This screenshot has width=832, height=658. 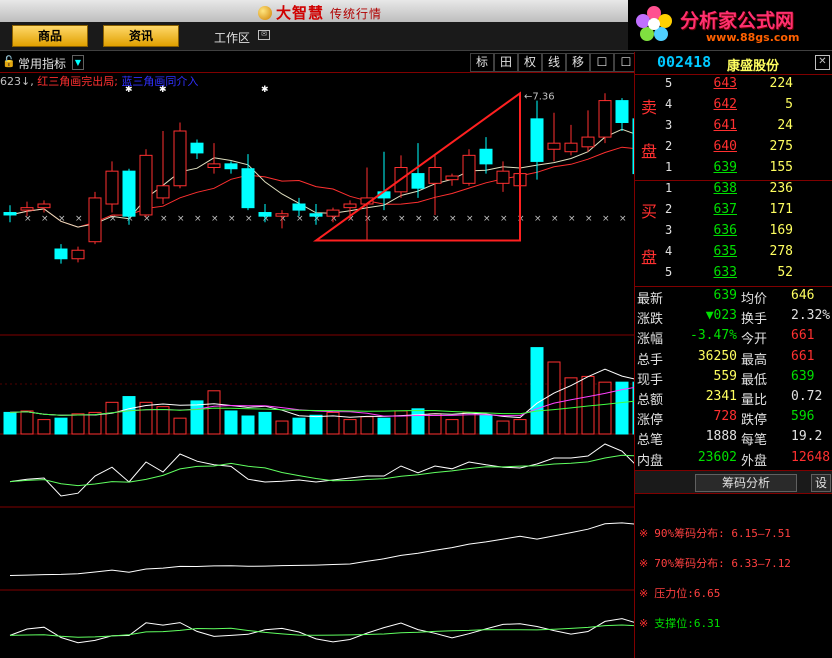 What do you see at coordinates (803, 336) in the screenshot?
I see `stat-value: 661` at bounding box center [803, 336].